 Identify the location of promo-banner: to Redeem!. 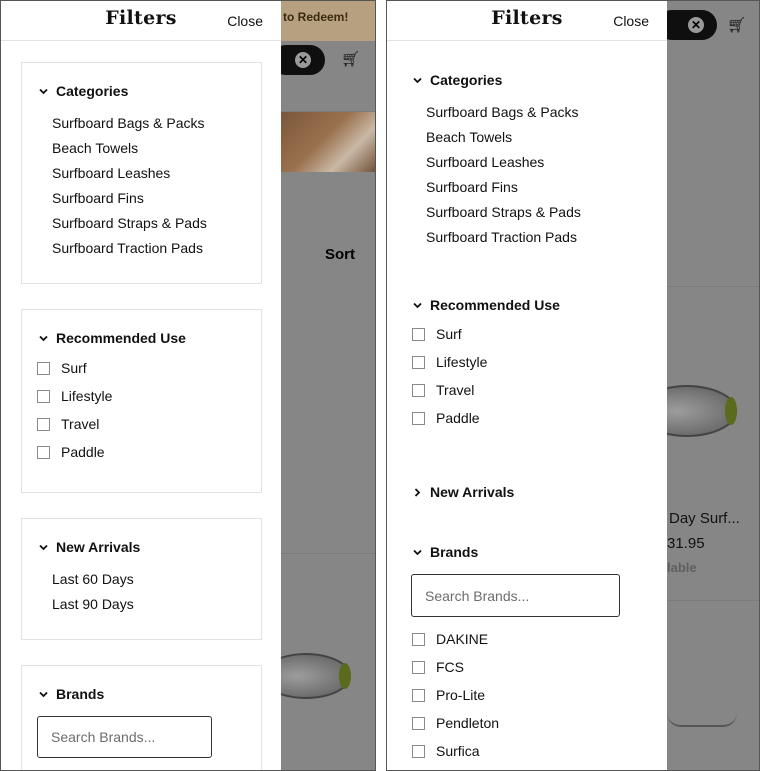
(328, 21).